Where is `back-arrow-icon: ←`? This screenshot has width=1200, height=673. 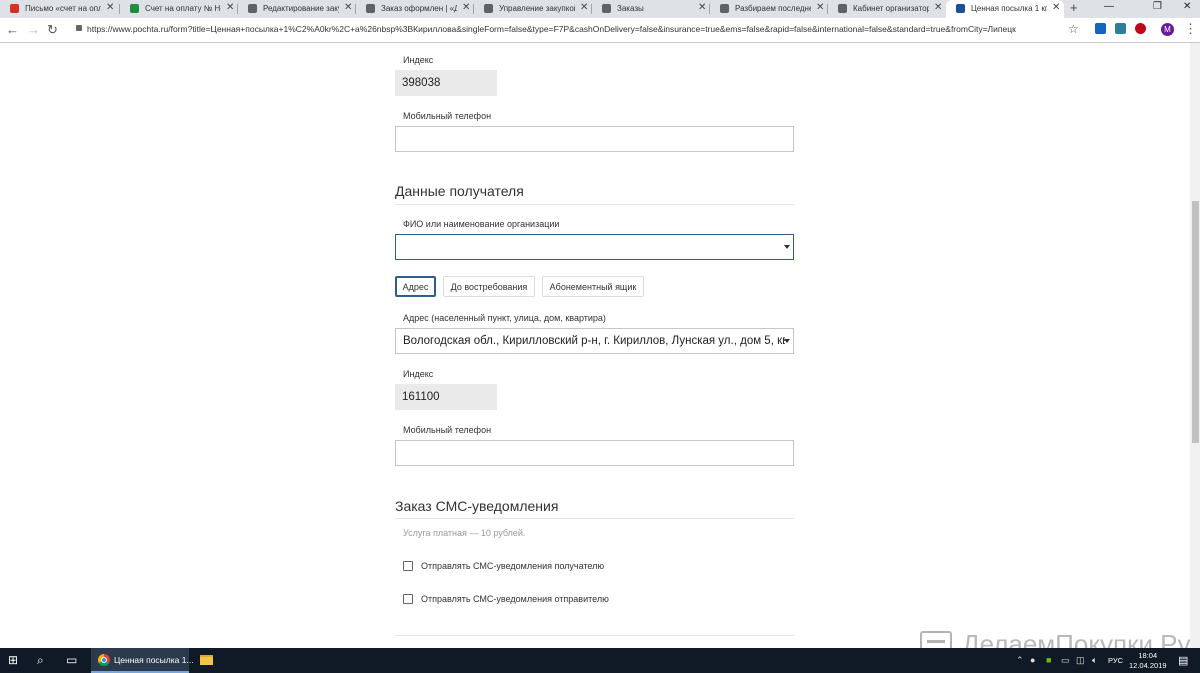
back-arrow-icon: ← is located at coordinates (12, 29).